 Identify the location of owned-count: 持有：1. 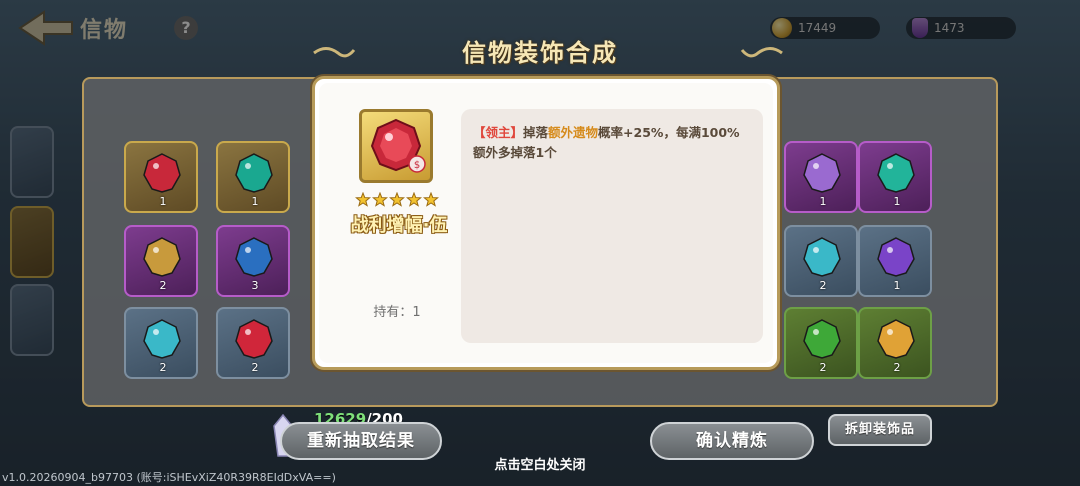
(397, 312).